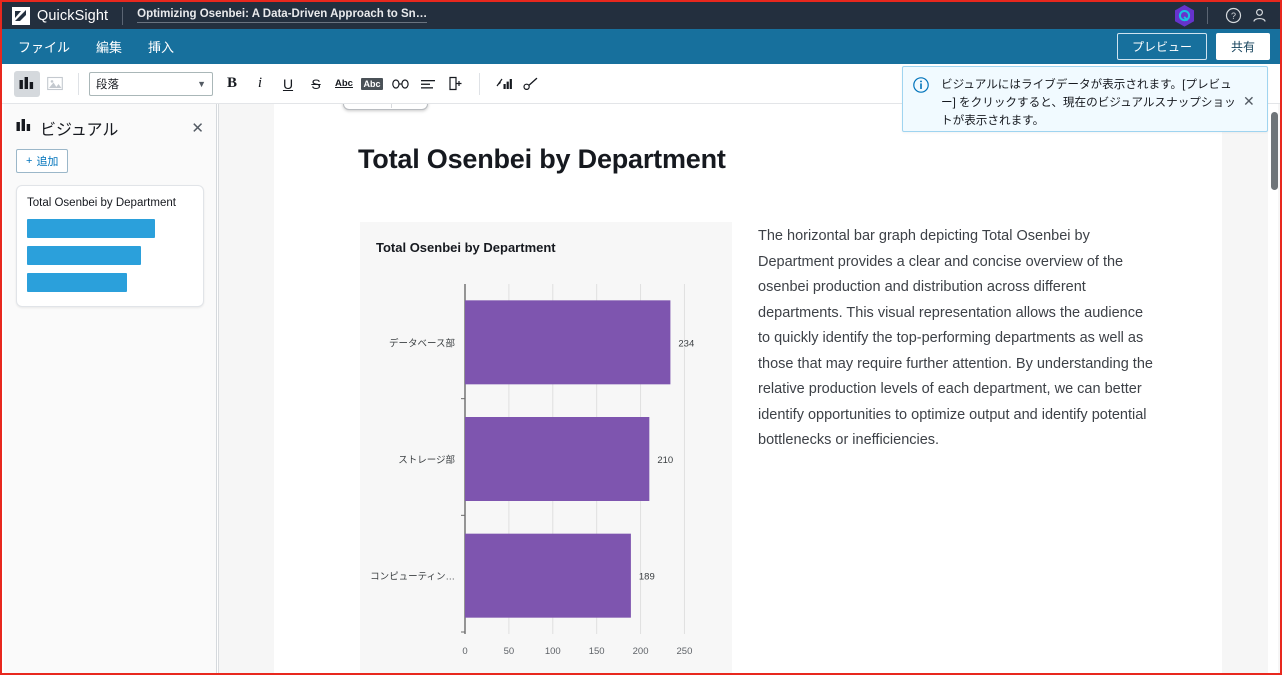 This screenshot has height=675, width=1282. Describe the element at coordinates (422, 343) in the screenshot. I see `svg-text: データベース部` at that location.